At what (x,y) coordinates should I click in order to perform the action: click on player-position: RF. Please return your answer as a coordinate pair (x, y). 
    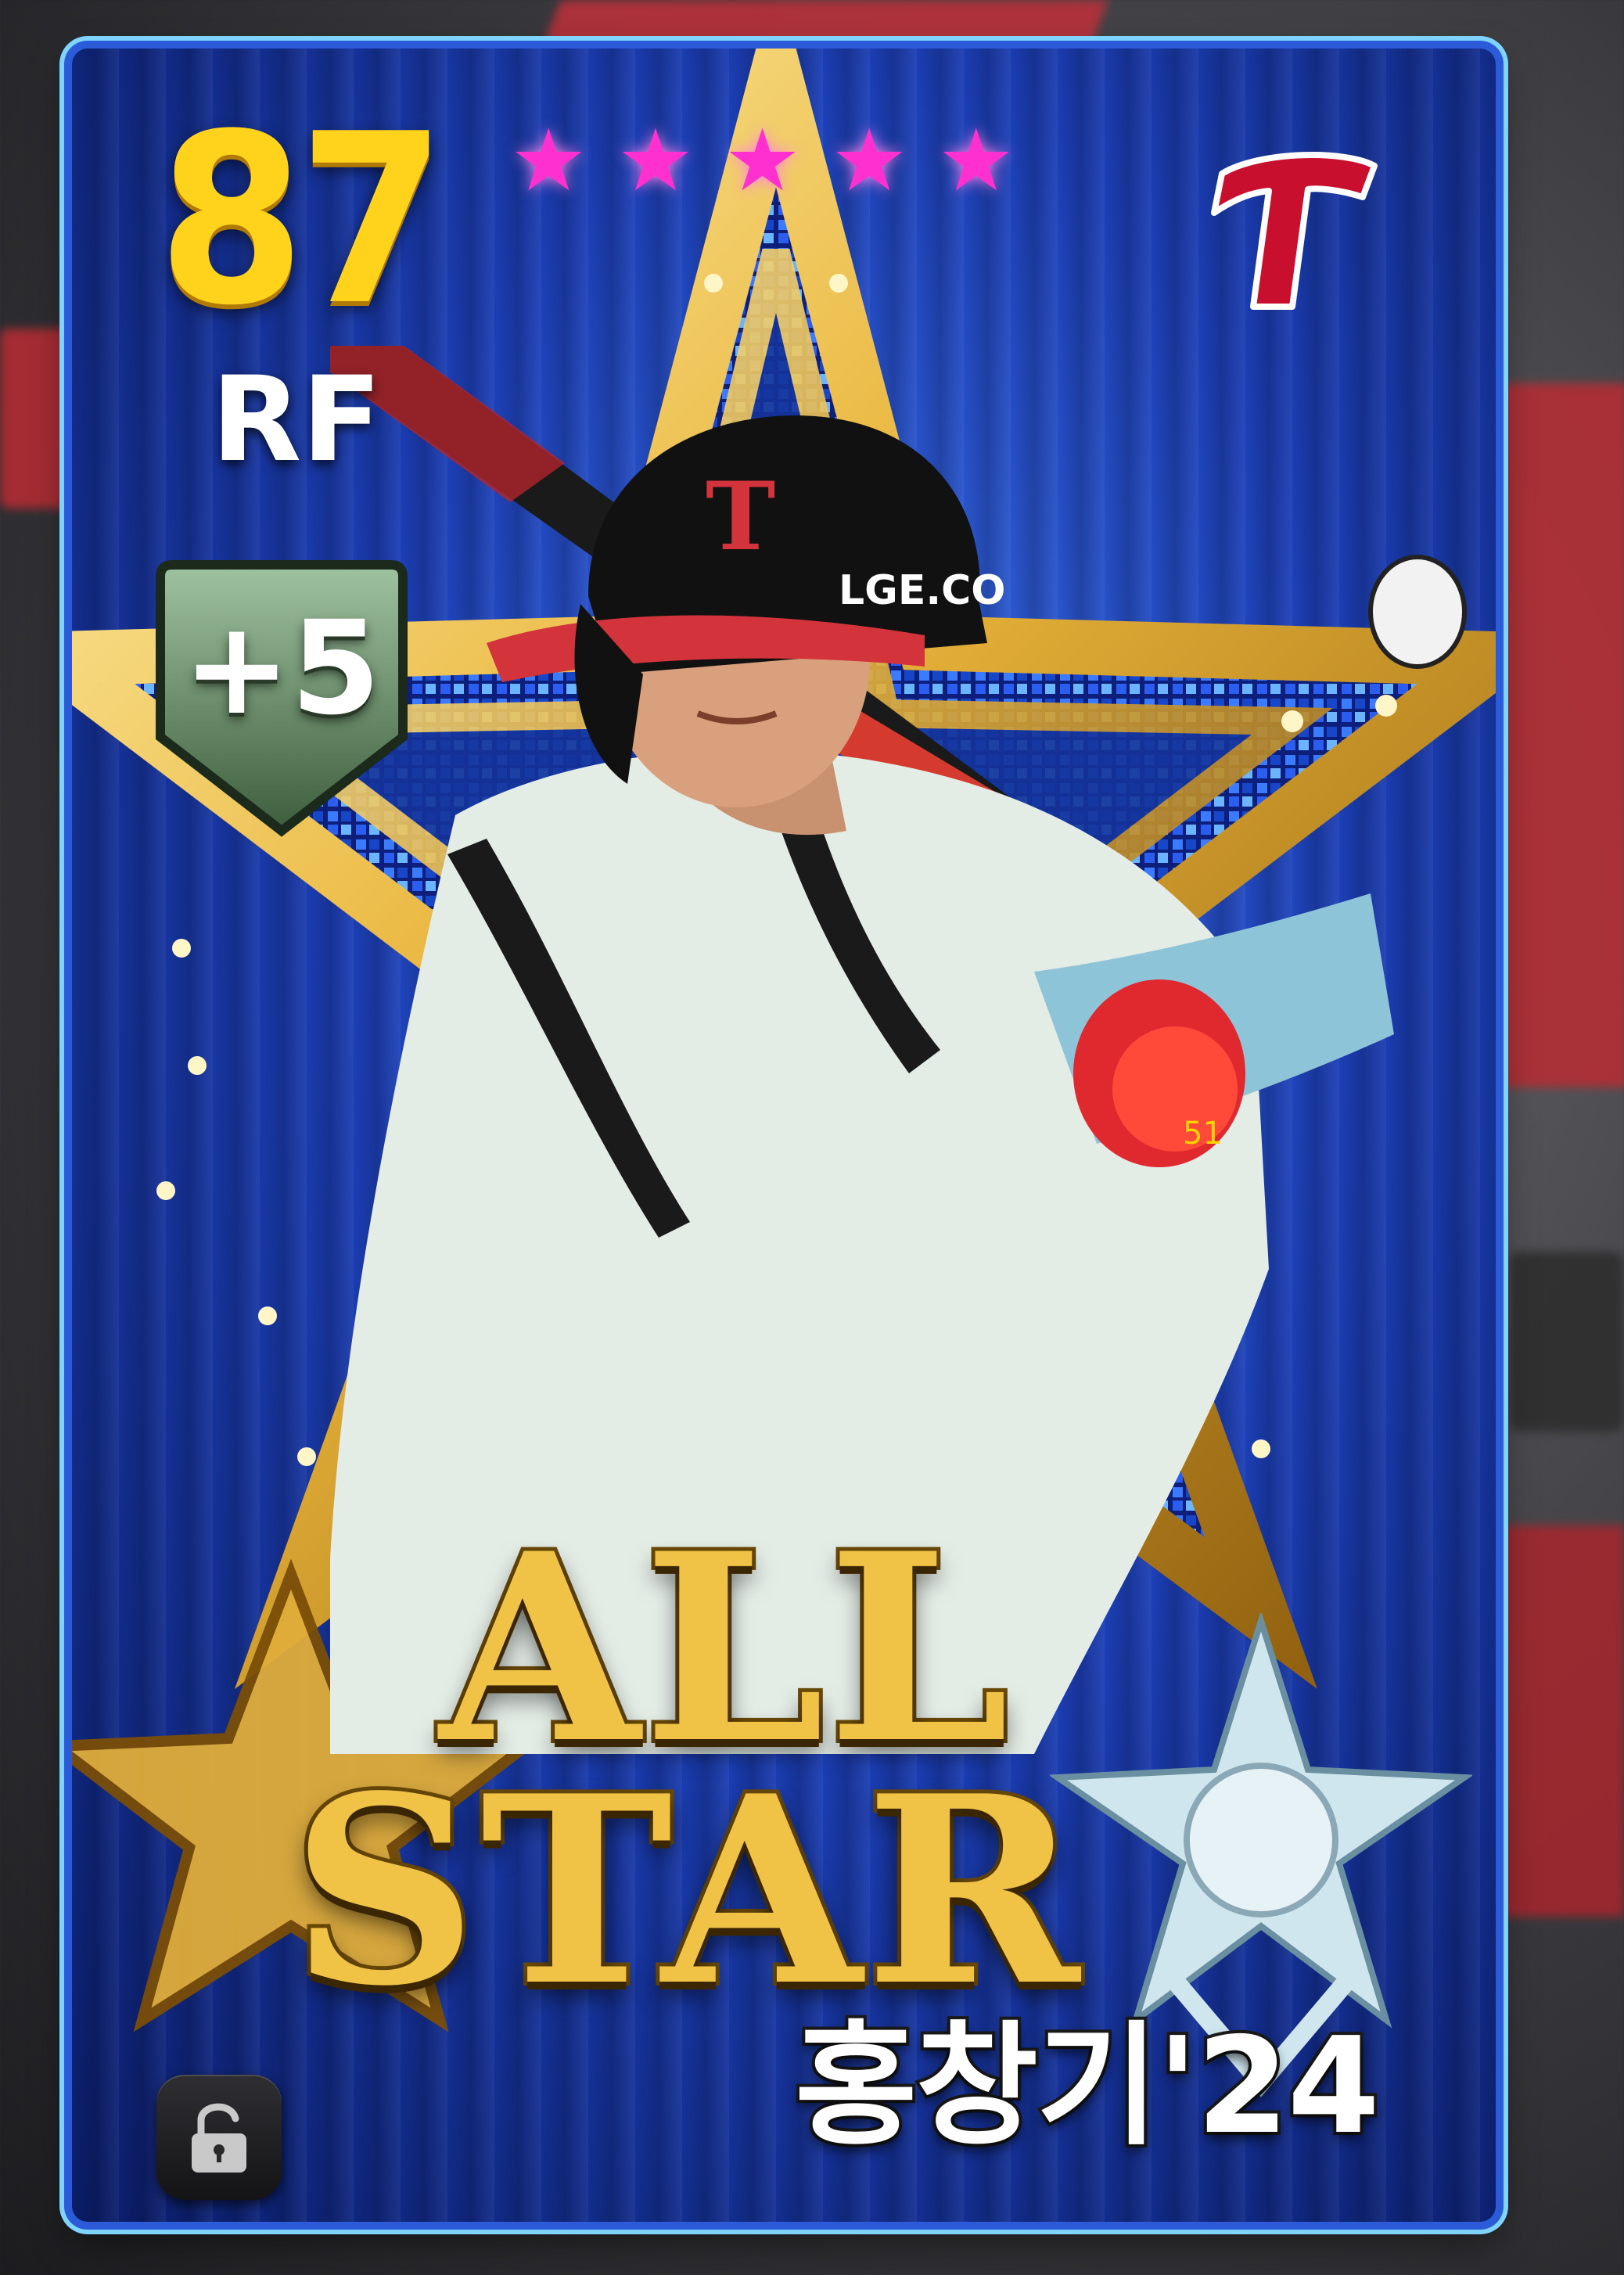
    Looking at the image, I should click on (296, 420).